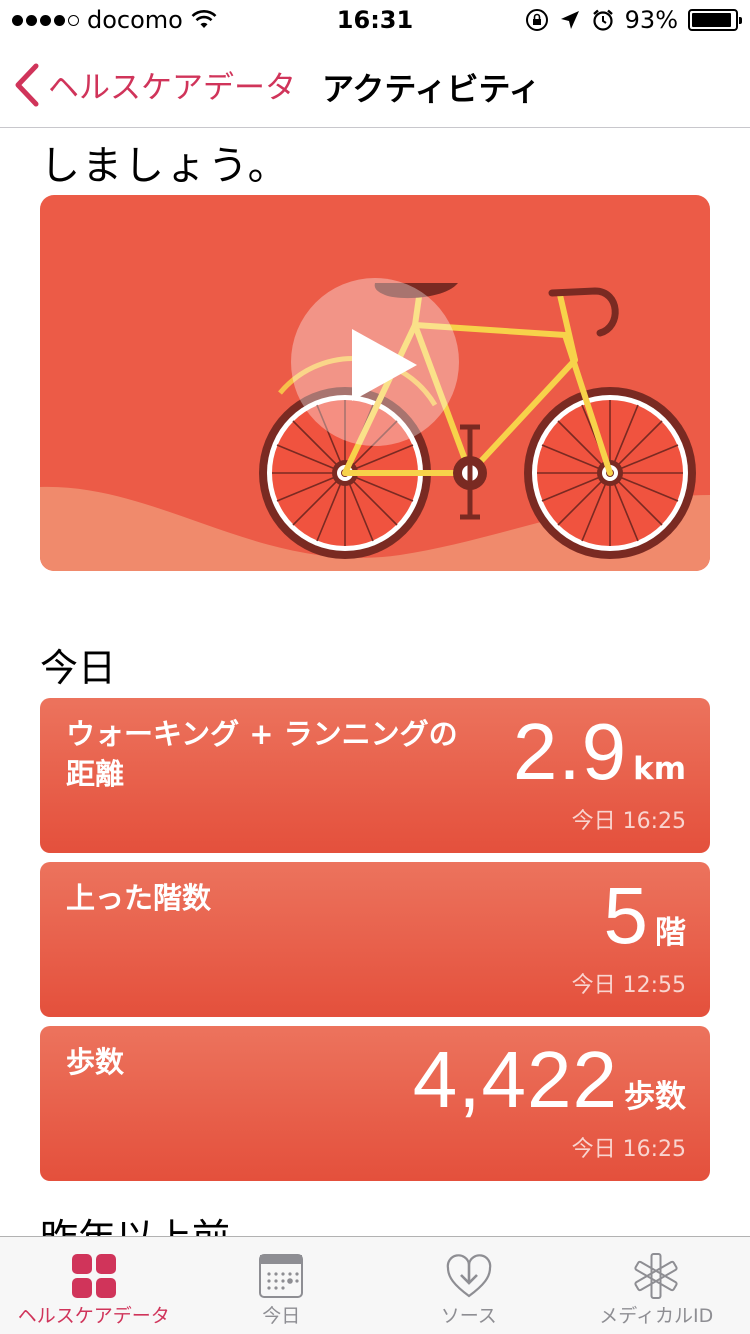 Image resolution: width=750 pixels, height=1334 pixels. Describe the element at coordinates (93, 1276) in the screenshot. I see `health-data-grid-icon` at that location.